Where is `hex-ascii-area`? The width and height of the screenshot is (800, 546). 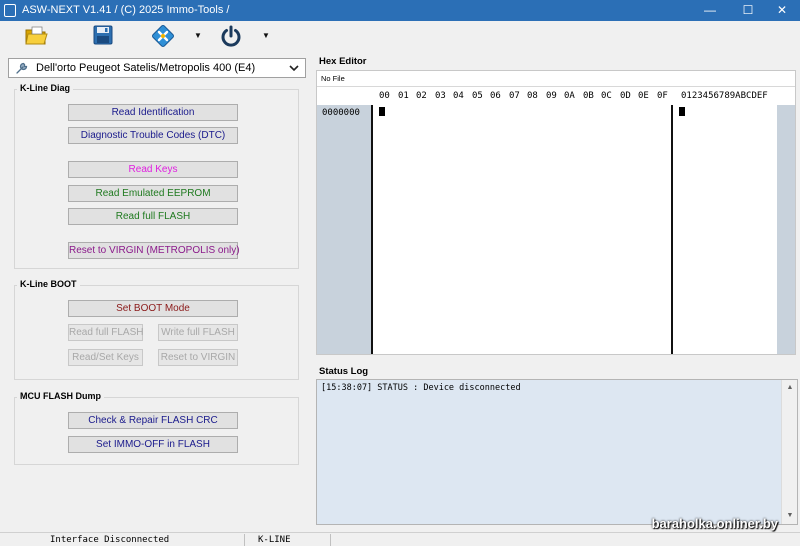
hex-ascii-area is located at coordinates (735, 229).